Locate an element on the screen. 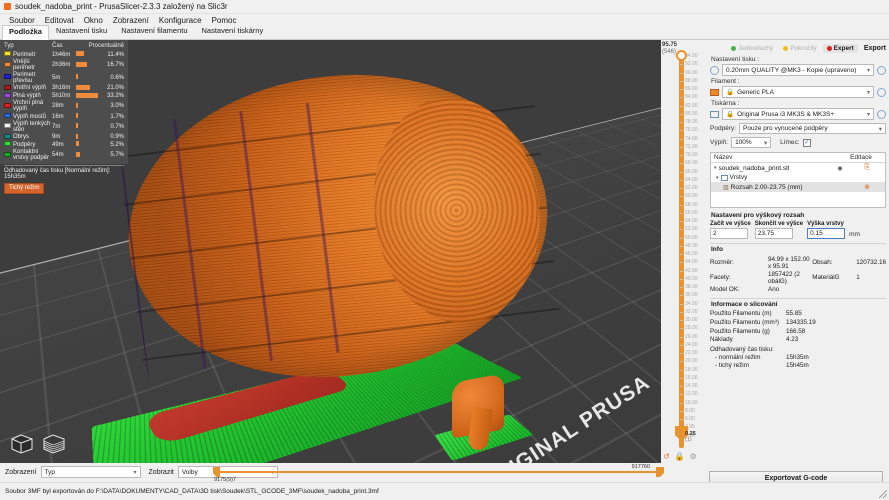  layer-slider-tick: 80.00 is located at coordinates (689, 114).